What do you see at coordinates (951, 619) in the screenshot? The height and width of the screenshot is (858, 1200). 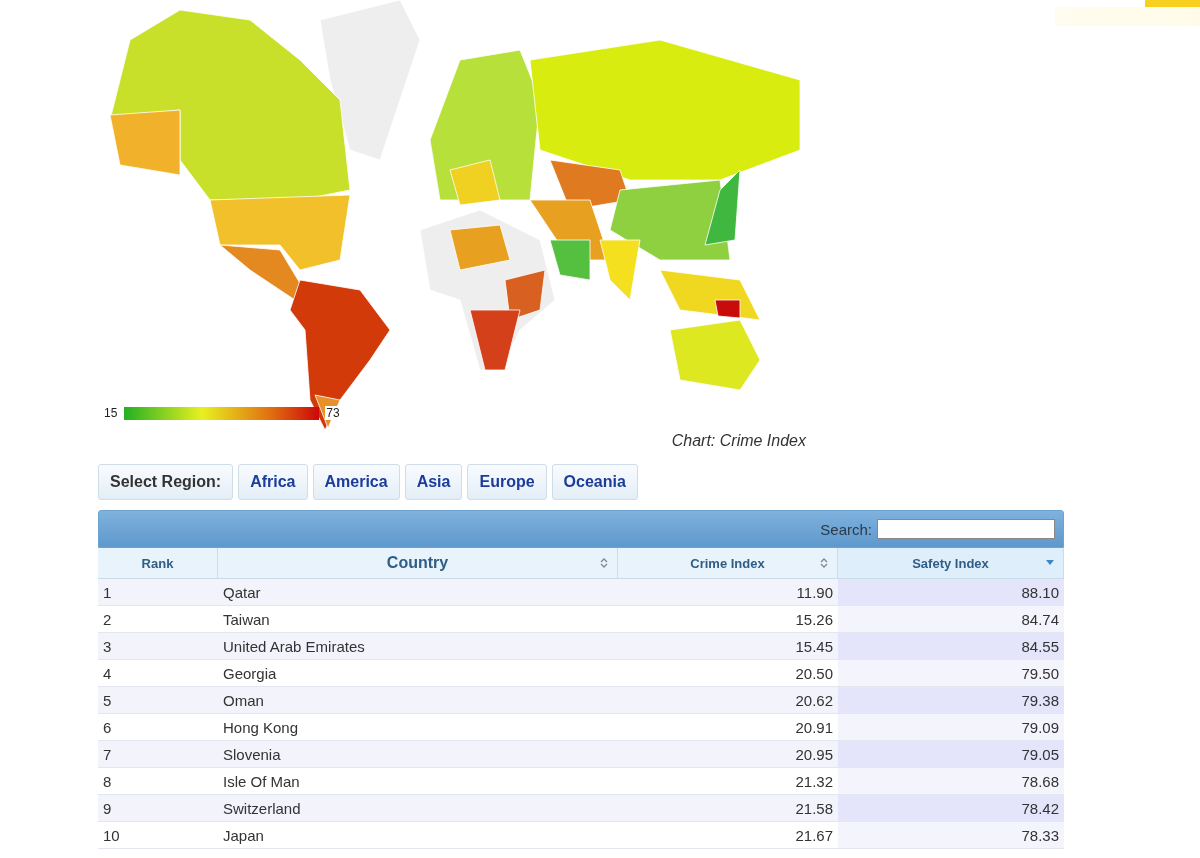 I see `table-cell: 84.74` at bounding box center [951, 619].